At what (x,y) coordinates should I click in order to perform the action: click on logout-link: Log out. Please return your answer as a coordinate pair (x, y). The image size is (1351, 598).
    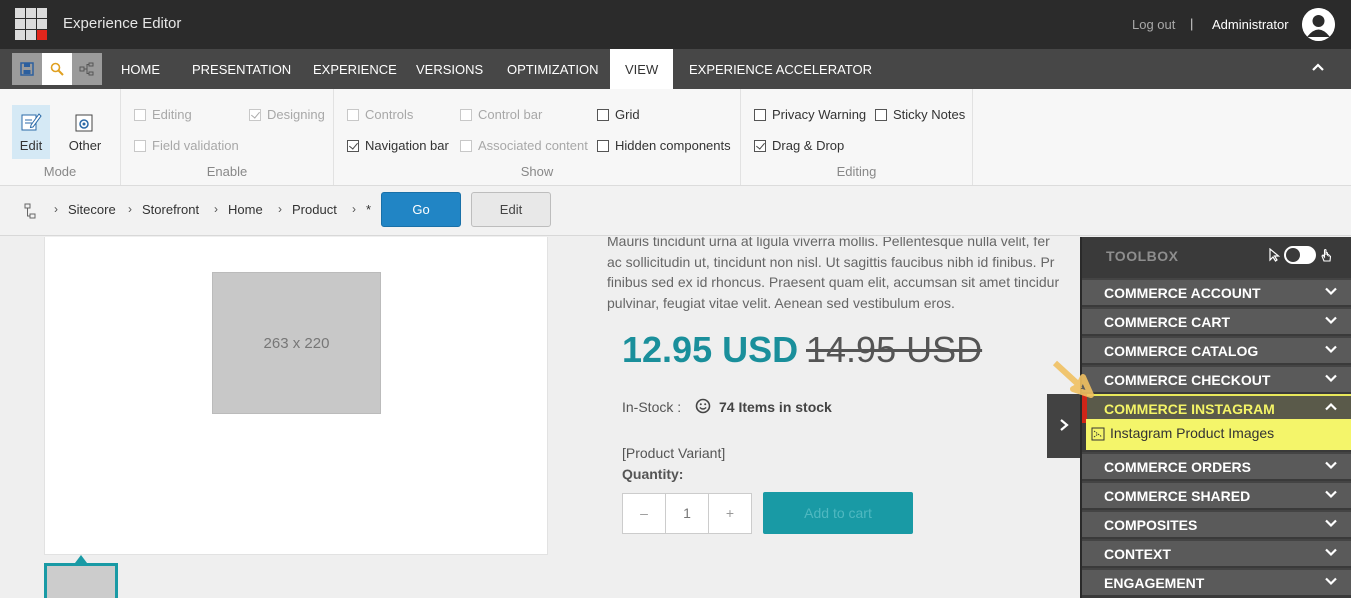
    Looking at the image, I should click on (1153, 24).